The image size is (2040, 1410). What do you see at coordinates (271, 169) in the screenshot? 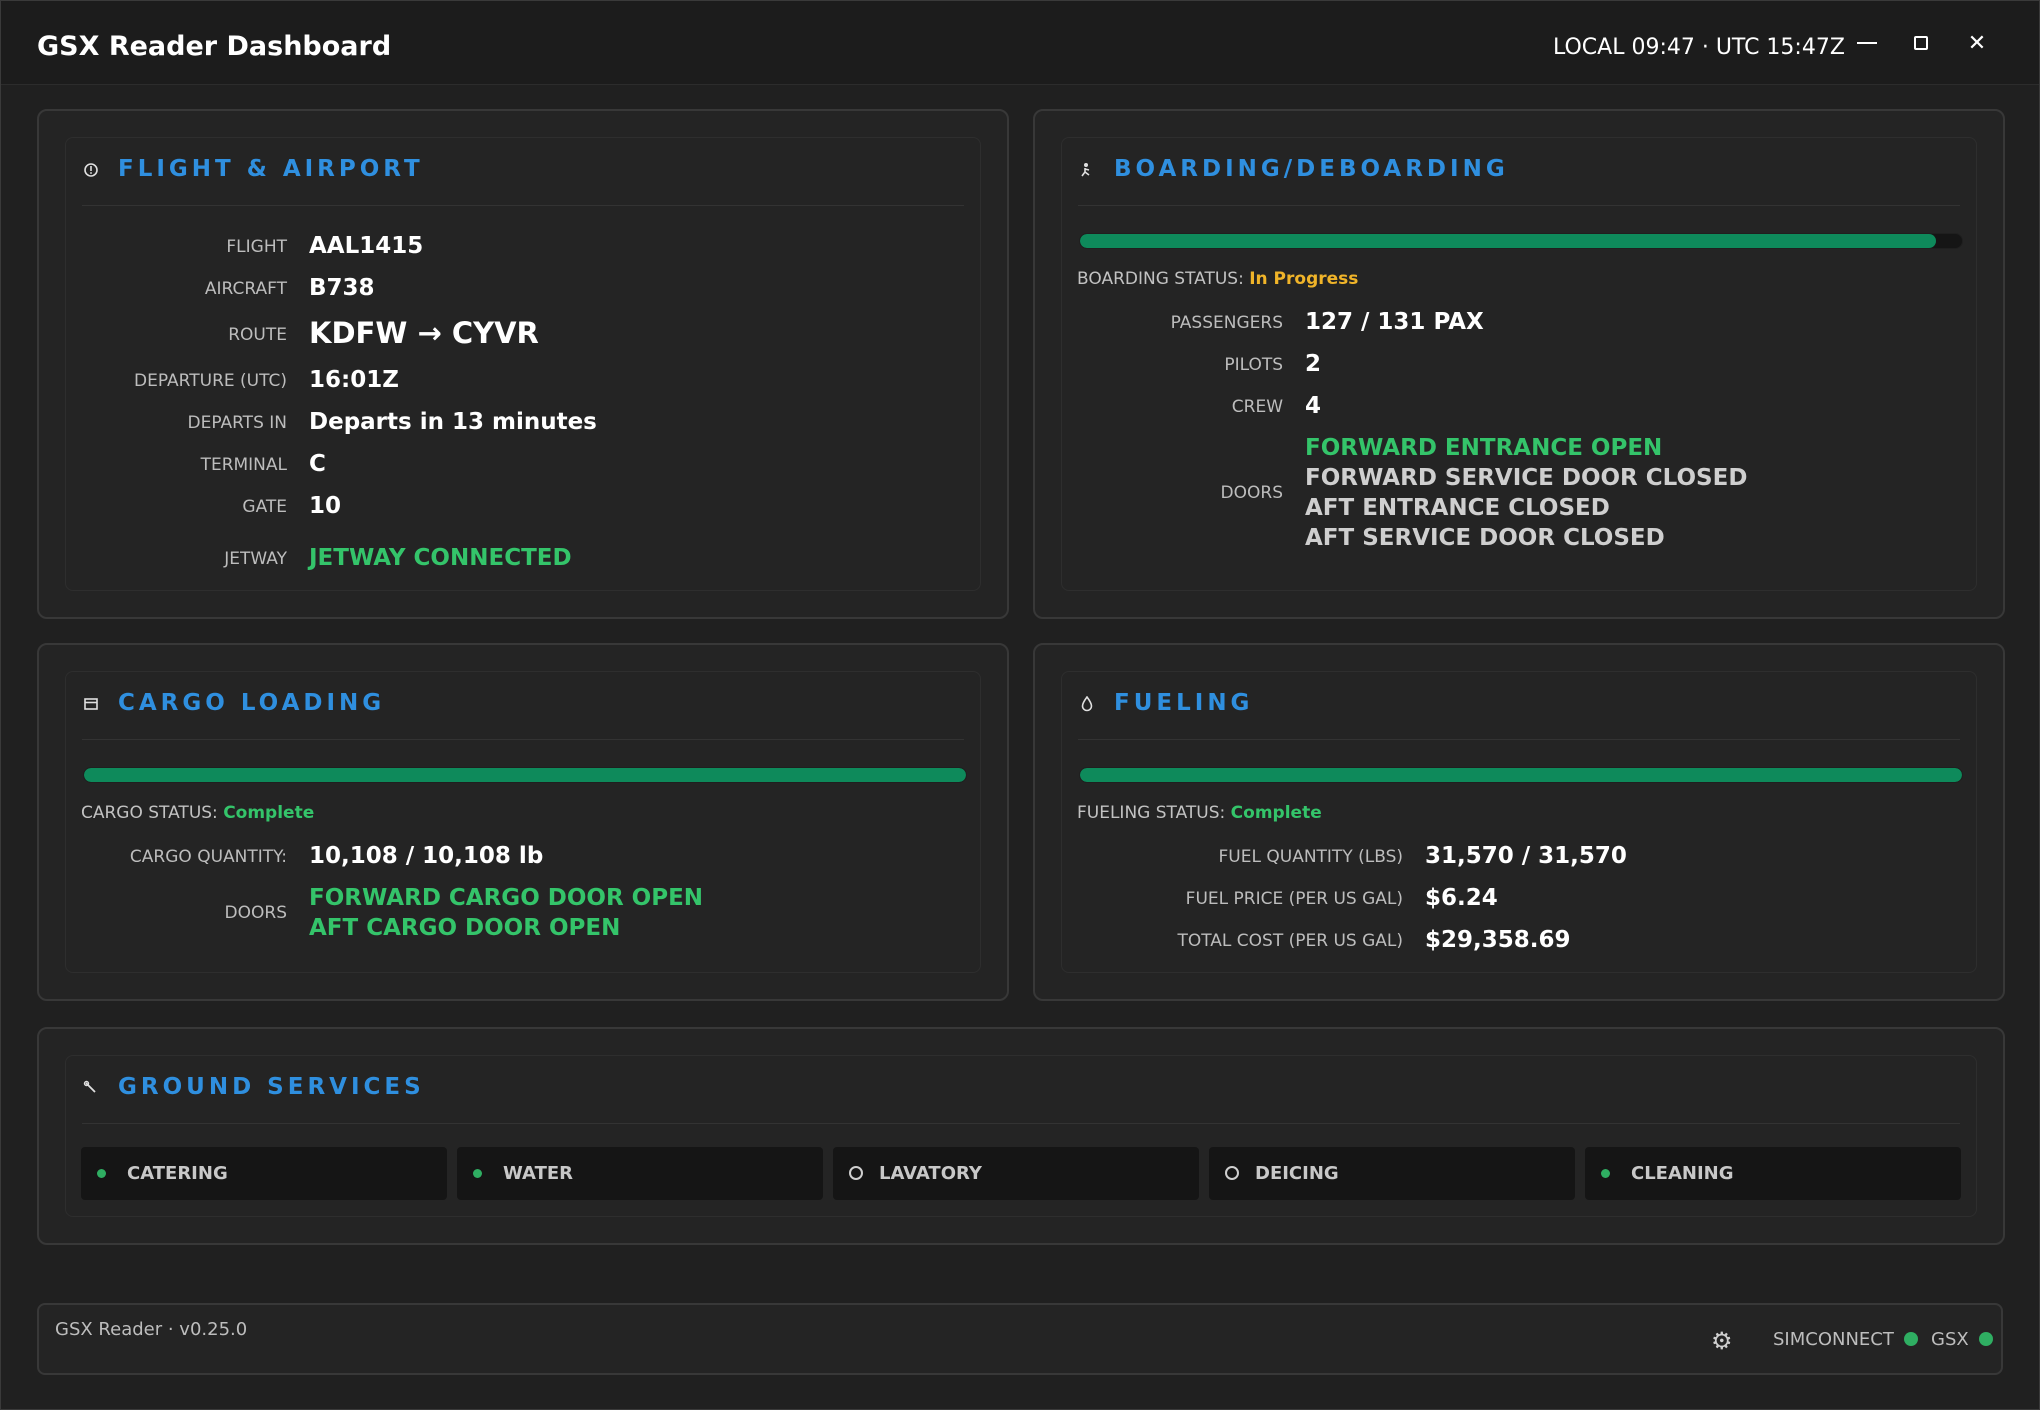
I see `flight-airport-title: FLIGHT & AIRPORT` at bounding box center [271, 169].